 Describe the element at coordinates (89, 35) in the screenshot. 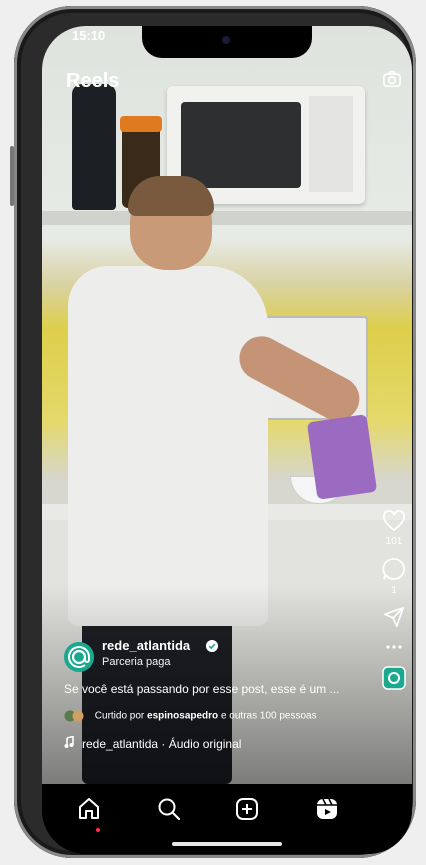

I see `status-time: 15:10` at that location.